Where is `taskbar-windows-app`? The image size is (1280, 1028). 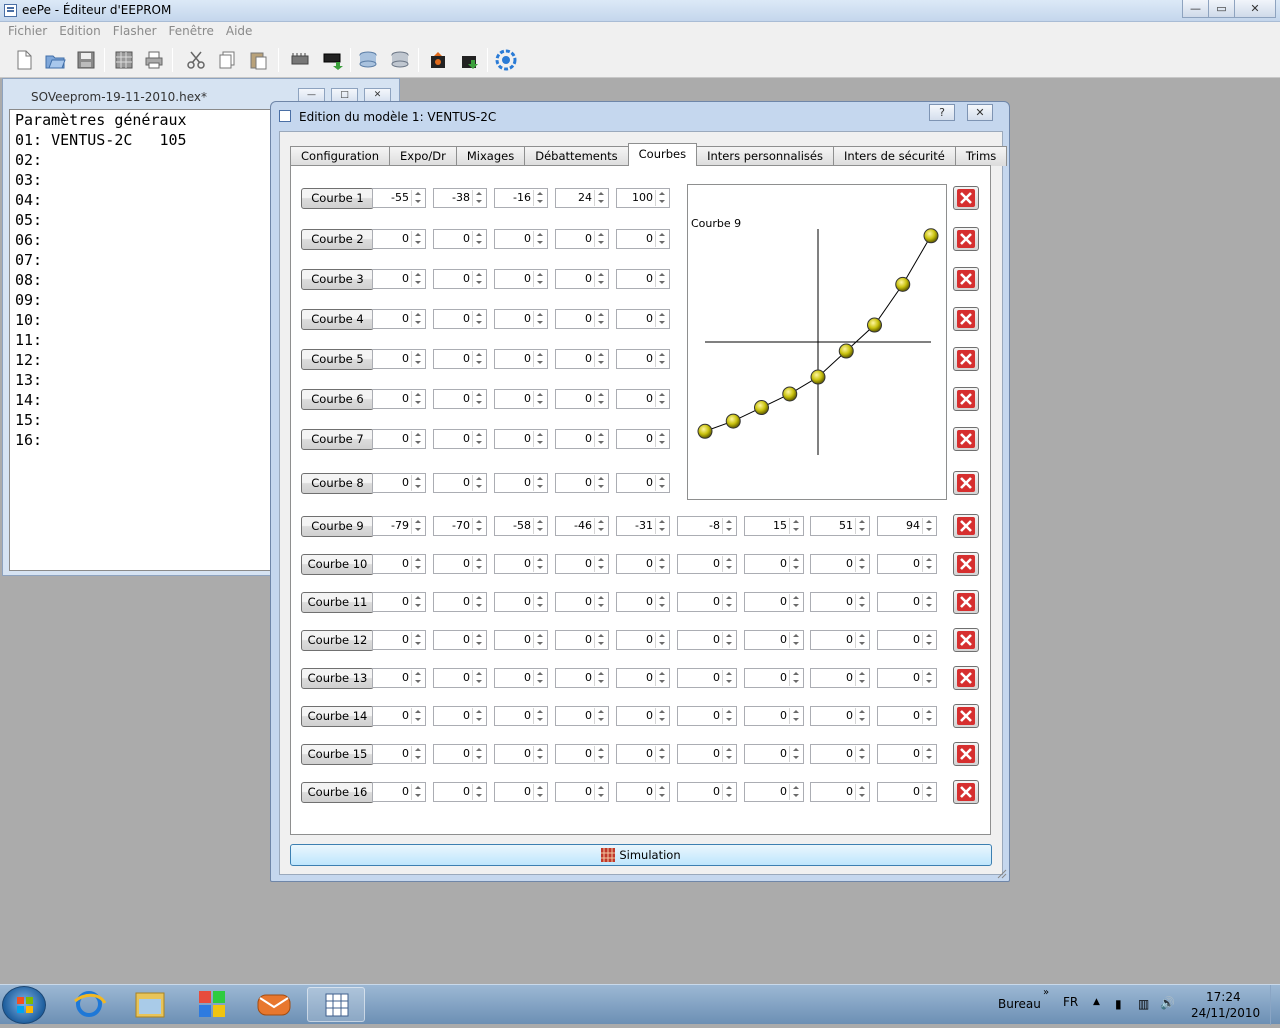 taskbar-windows-app is located at coordinates (212, 1004).